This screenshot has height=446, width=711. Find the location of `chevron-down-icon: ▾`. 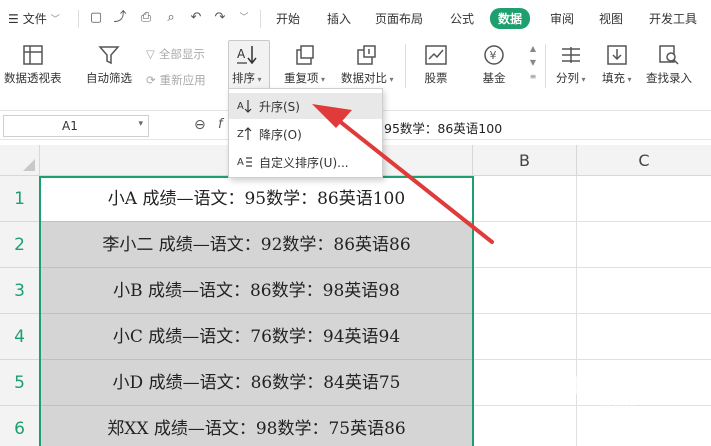

chevron-down-icon: ▾ is located at coordinates (140, 124).